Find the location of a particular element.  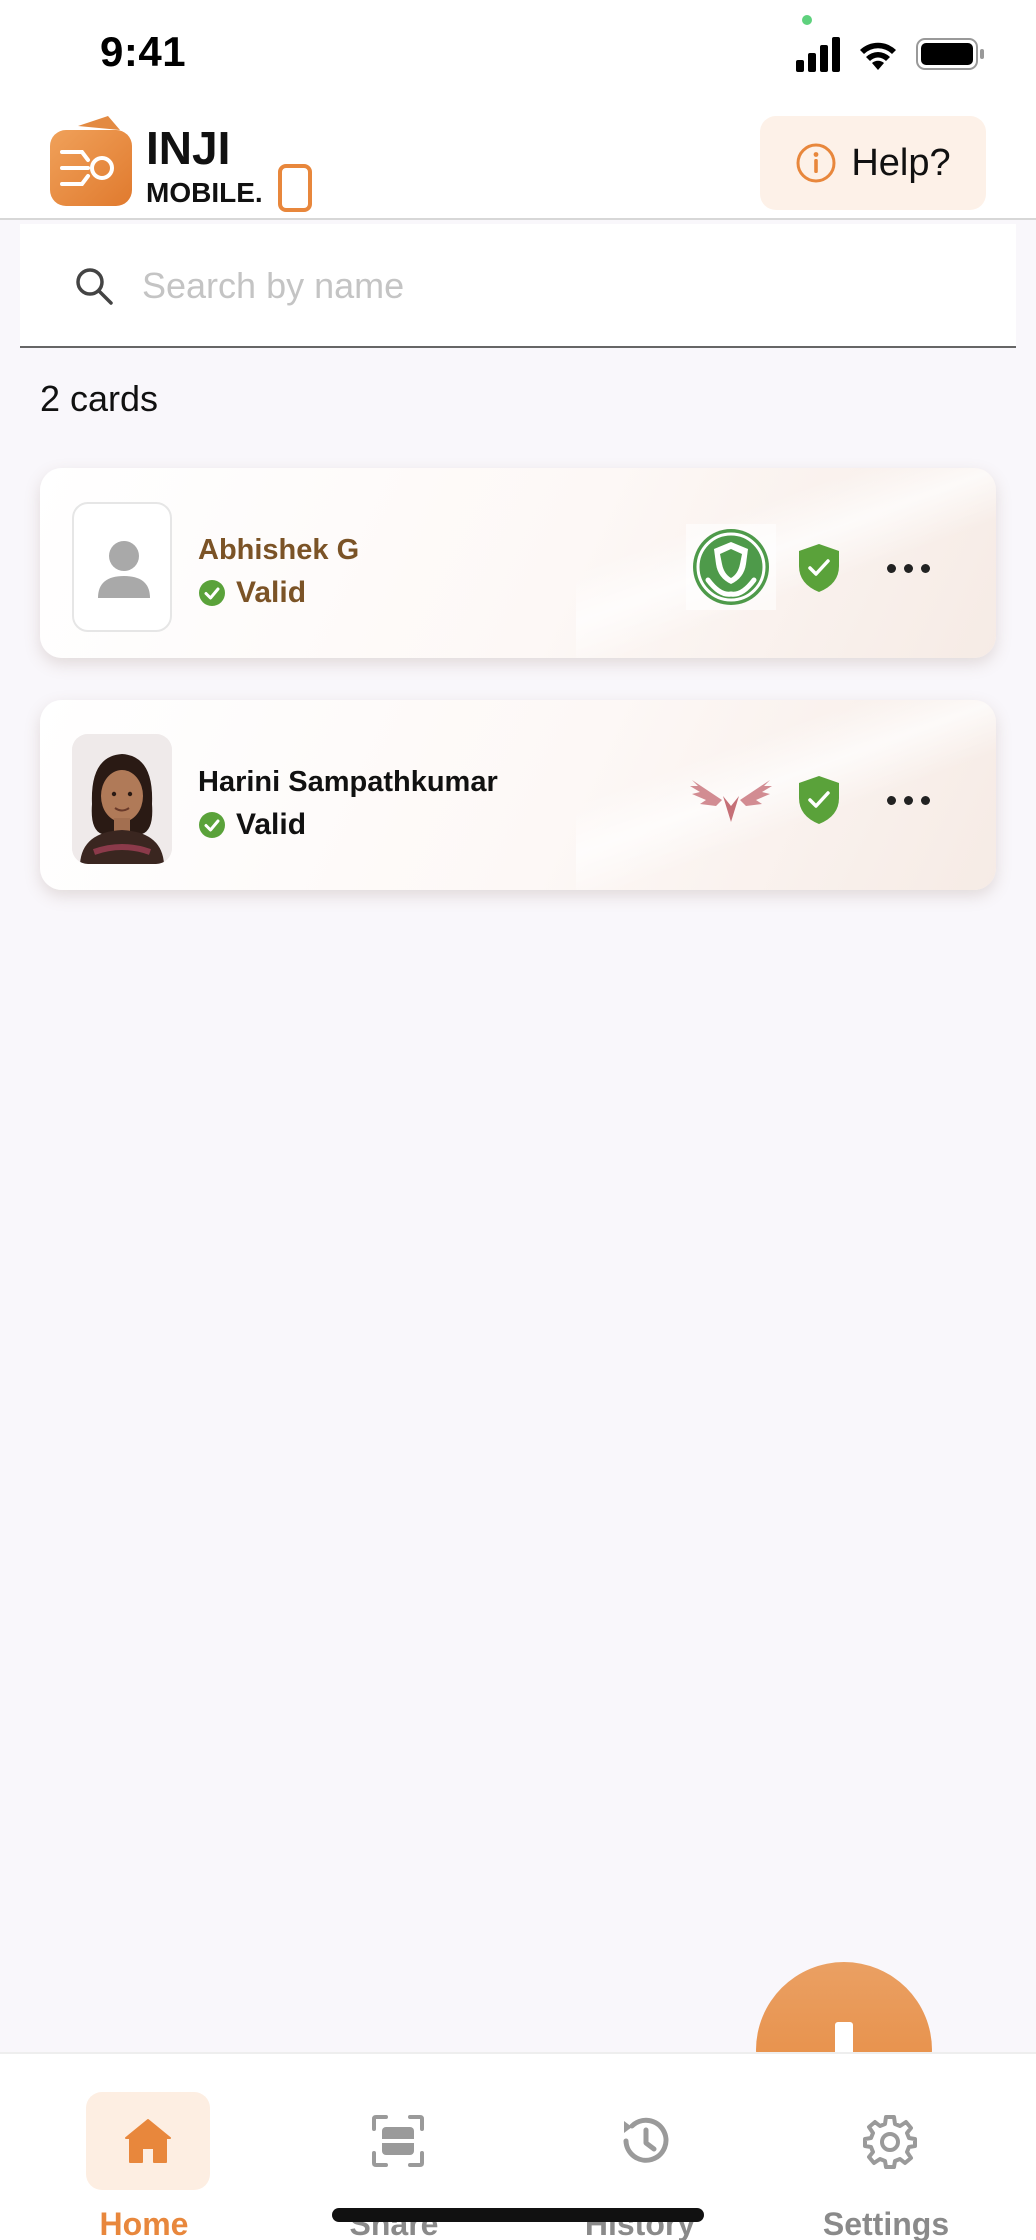

help-button-label: Help? is located at coordinates (901, 162).